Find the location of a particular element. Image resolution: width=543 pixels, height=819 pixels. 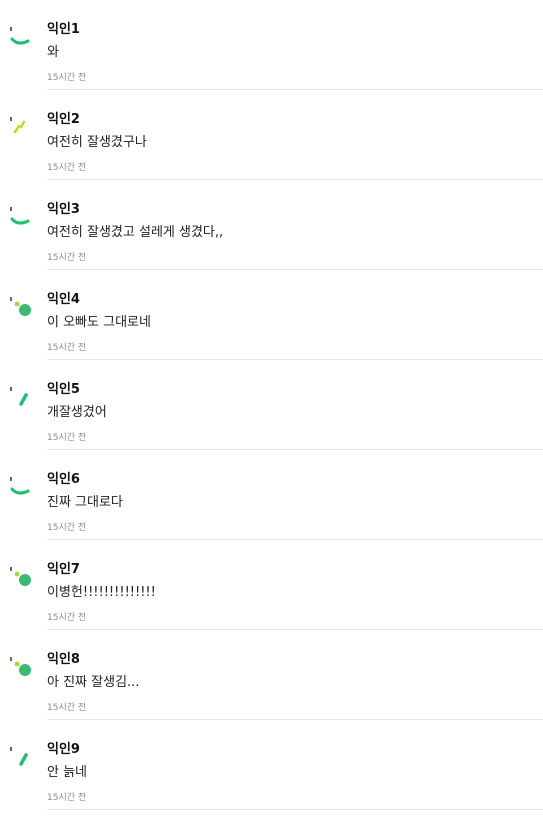

comment-author: 익인4 is located at coordinates (63, 297).